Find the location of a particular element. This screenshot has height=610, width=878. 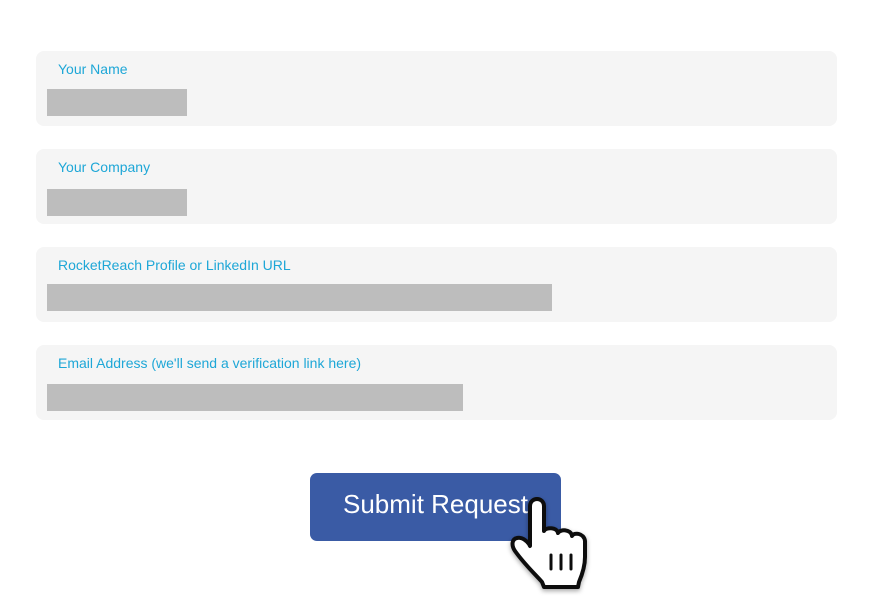

your-name-field: Your Name is located at coordinates (436, 88).